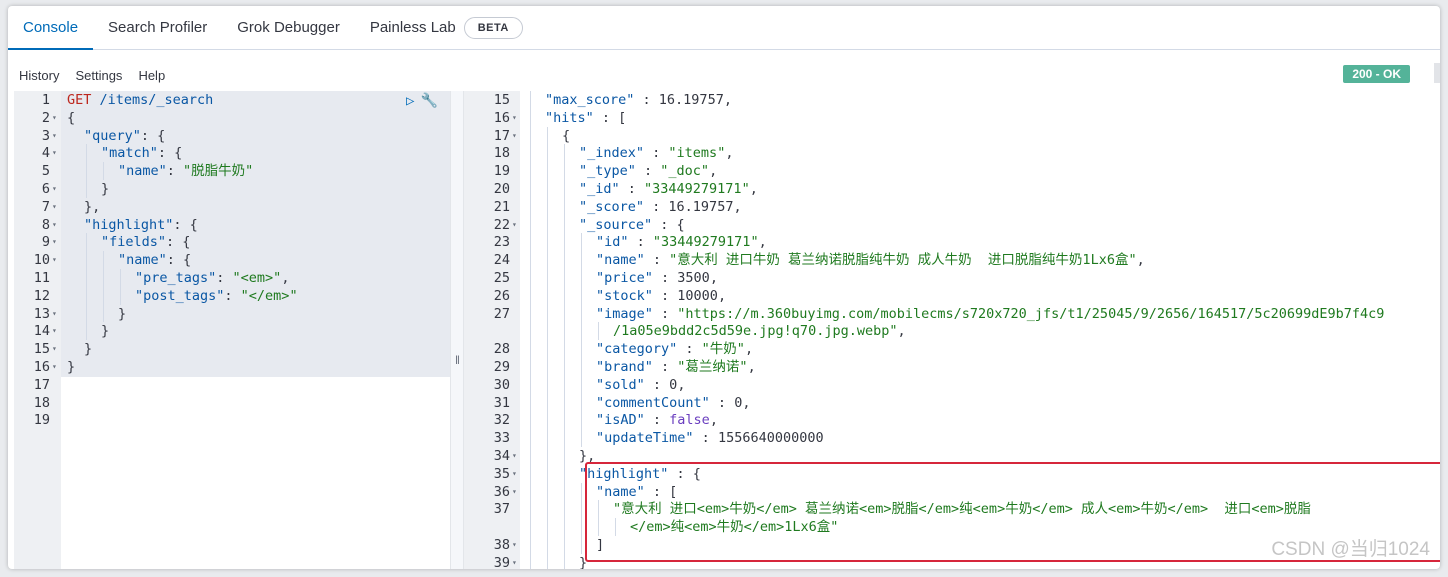 Image resolution: width=1448 pixels, height=577 pixels. Describe the element at coordinates (501, 384) in the screenshot. I see `line-number: 30` at that location.